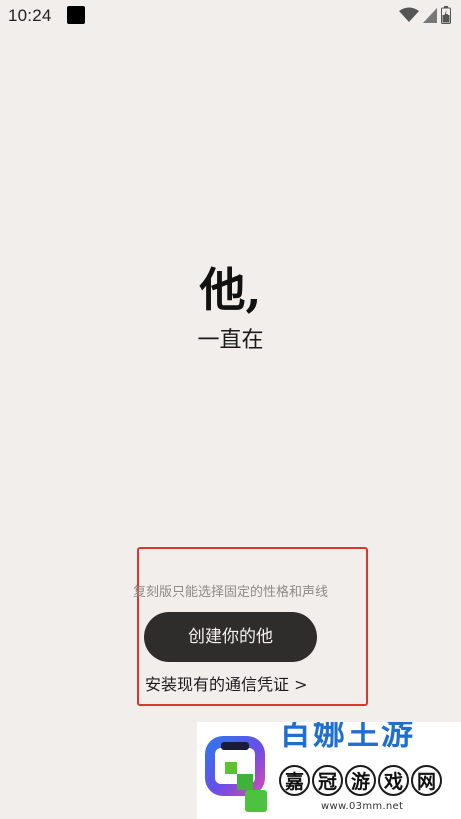  What do you see at coordinates (230, 592) in the screenshot?
I see `hint-text: 复刻版只能选择固定的性格和声线` at bounding box center [230, 592].